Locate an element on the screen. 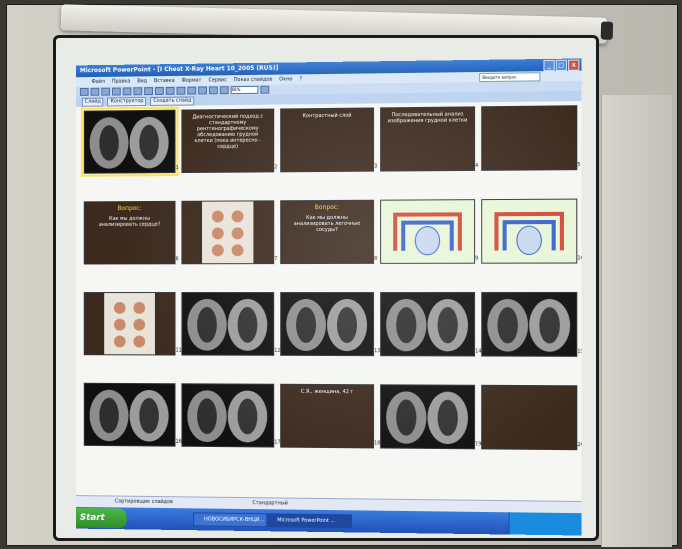  slide-number: 10 is located at coordinates (579, 258).